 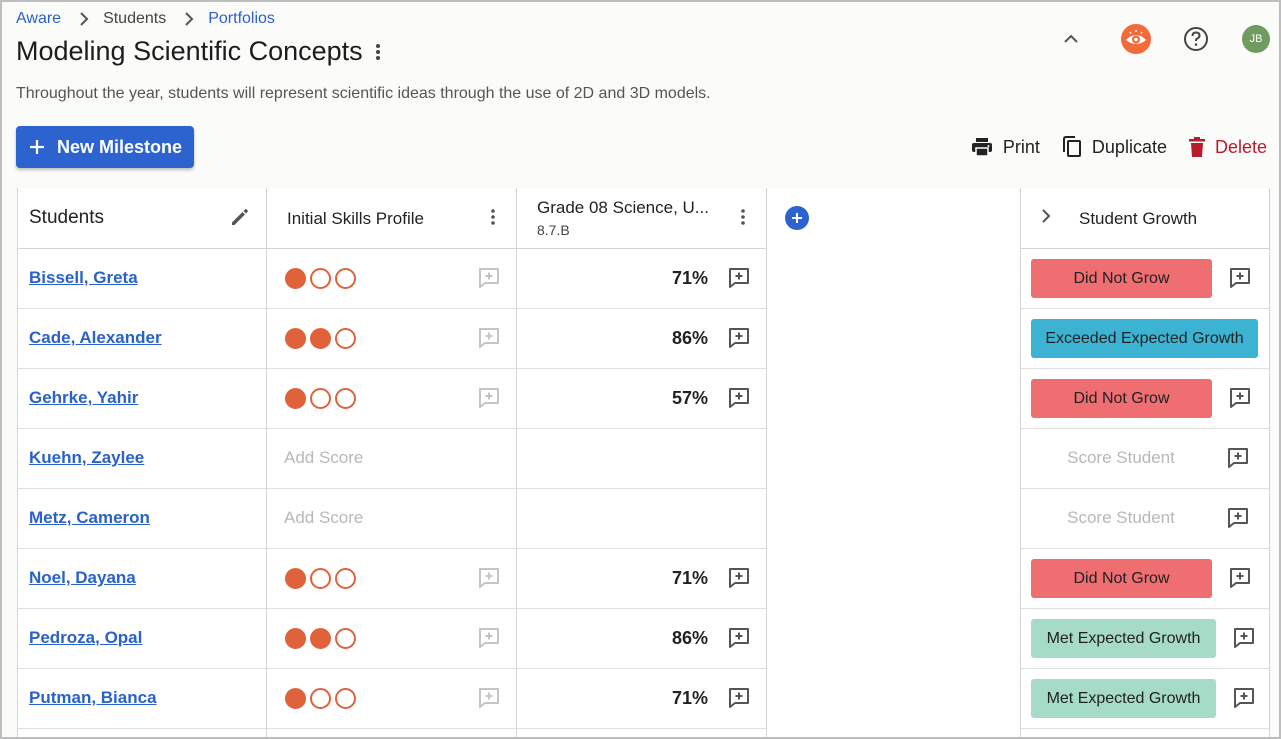 What do you see at coordinates (83, 398) in the screenshot?
I see `student-name-link: Gehrke, Yahir` at bounding box center [83, 398].